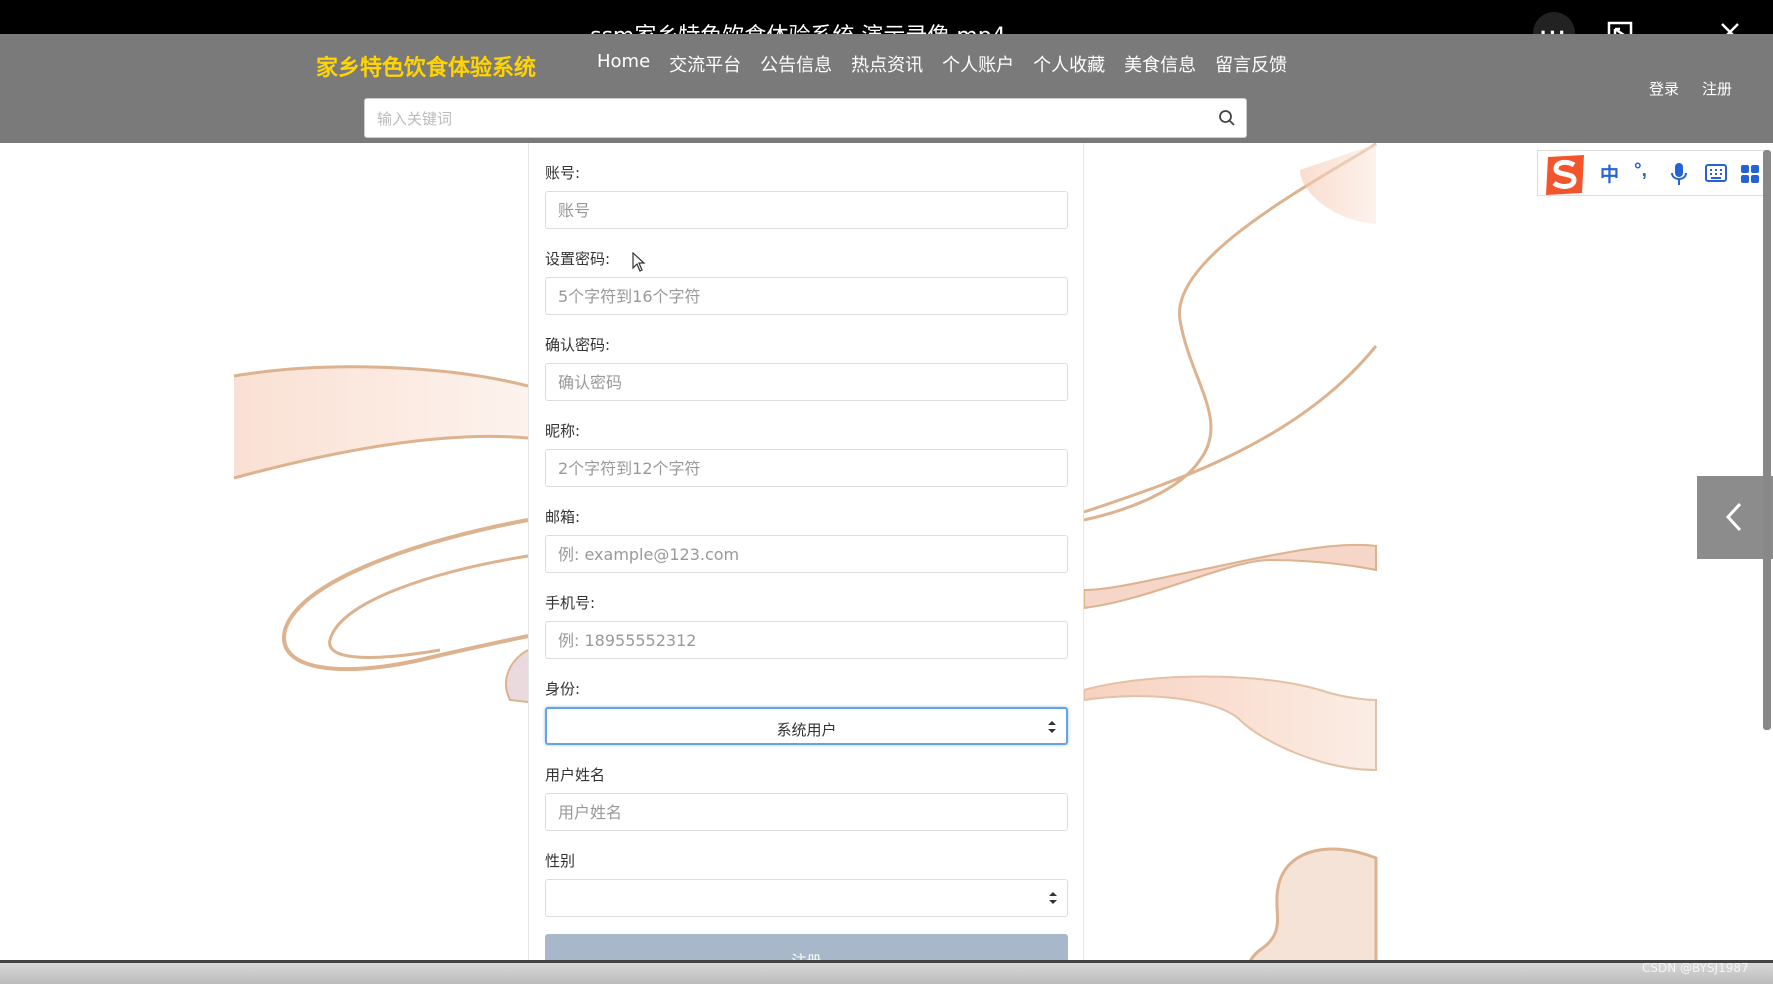 The image size is (1773, 984). Describe the element at coordinates (563, 173) in the screenshot. I see `account-label: 账号:` at that location.